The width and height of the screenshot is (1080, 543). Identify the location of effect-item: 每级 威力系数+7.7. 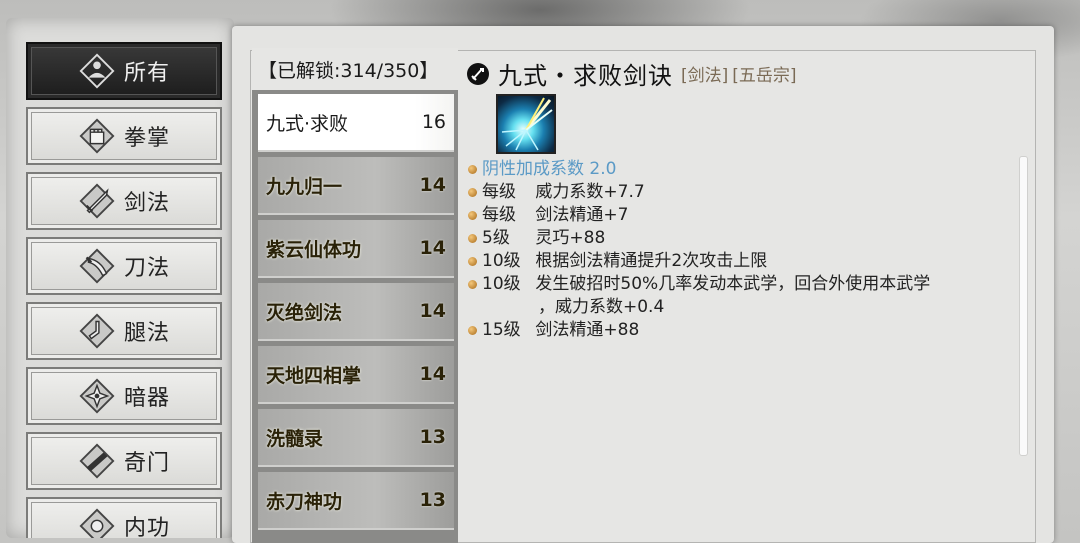
(748, 192).